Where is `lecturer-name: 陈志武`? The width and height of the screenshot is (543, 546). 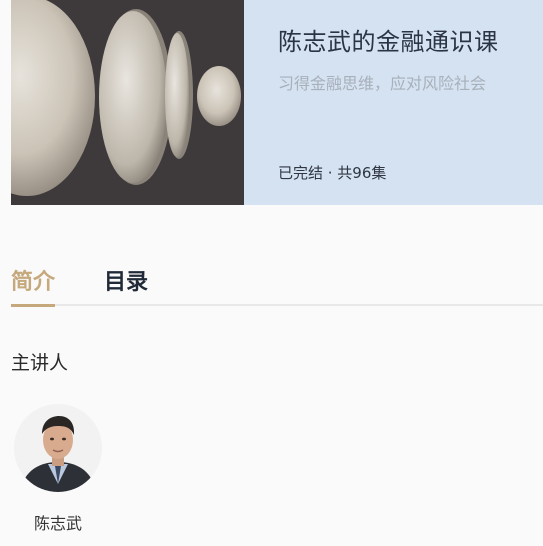 lecturer-name: 陈志武 is located at coordinates (58, 522).